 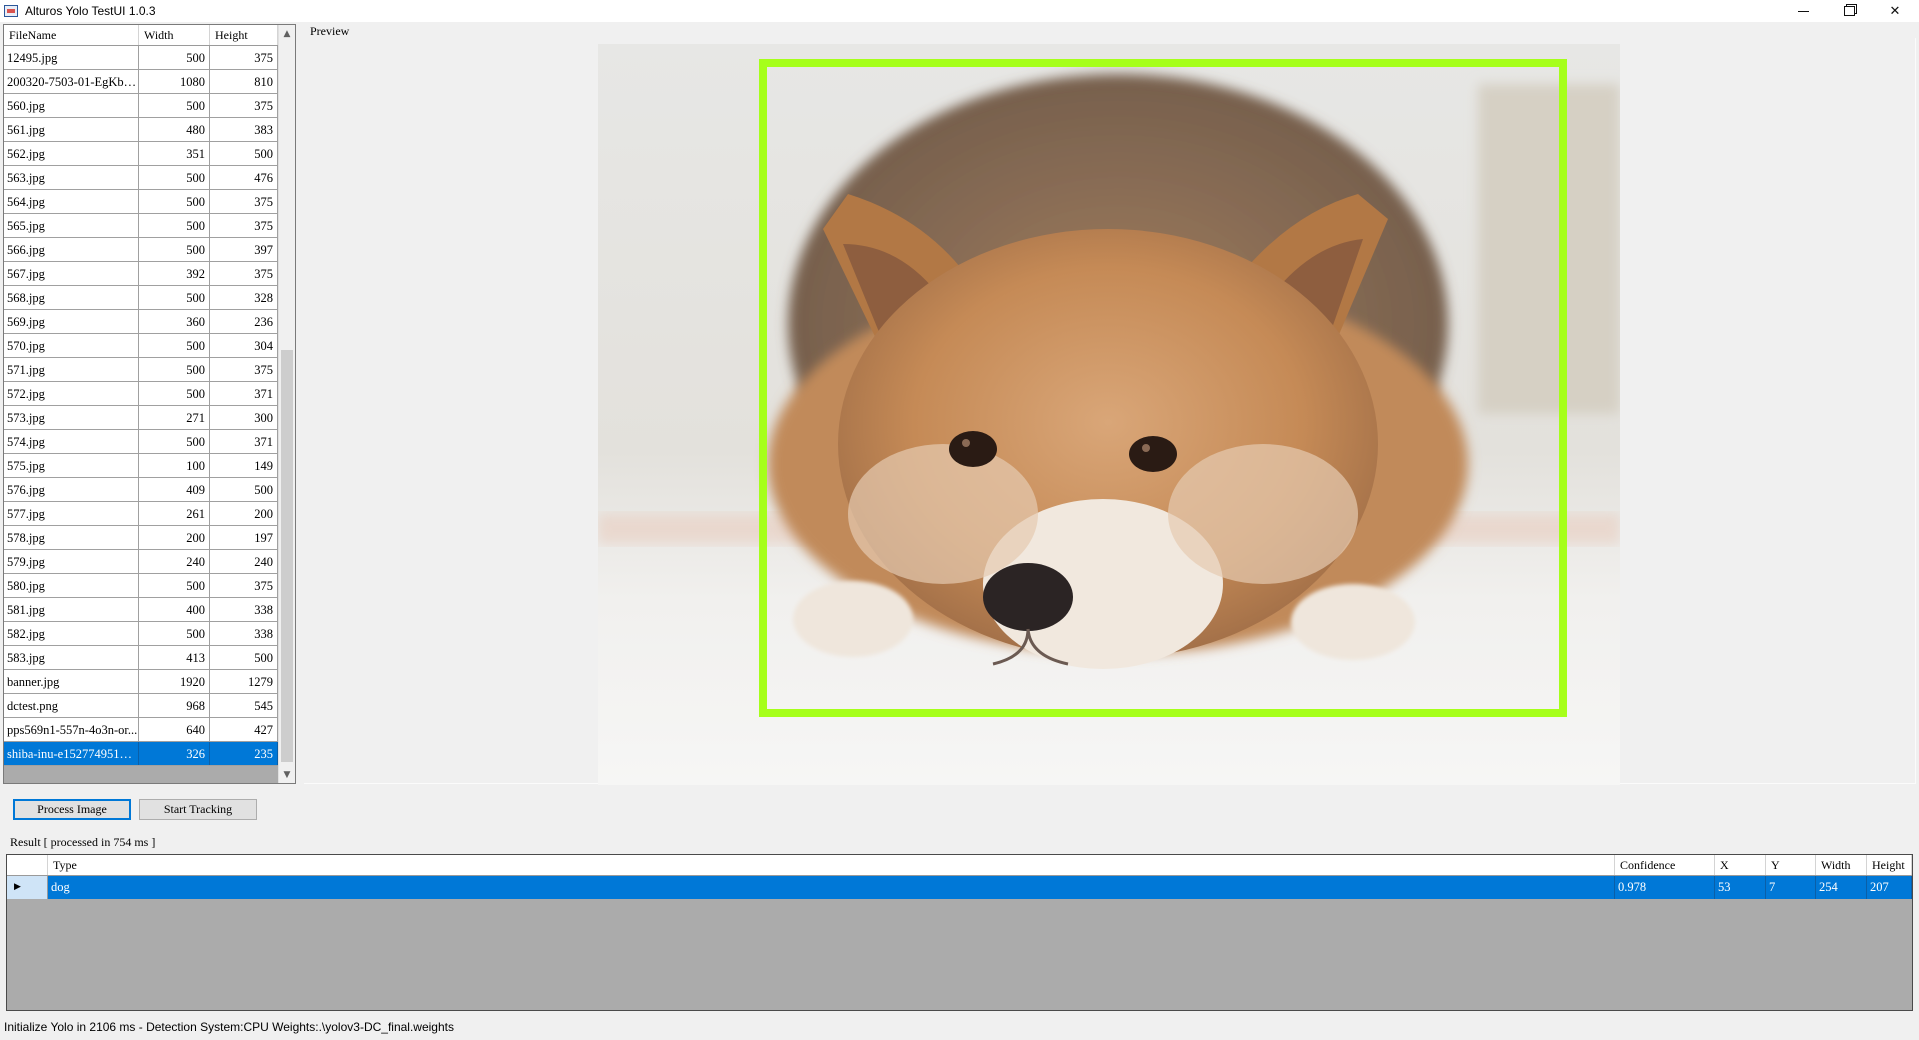 I want to click on file-name-cell: 563.jpg, so click(x=71, y=177).